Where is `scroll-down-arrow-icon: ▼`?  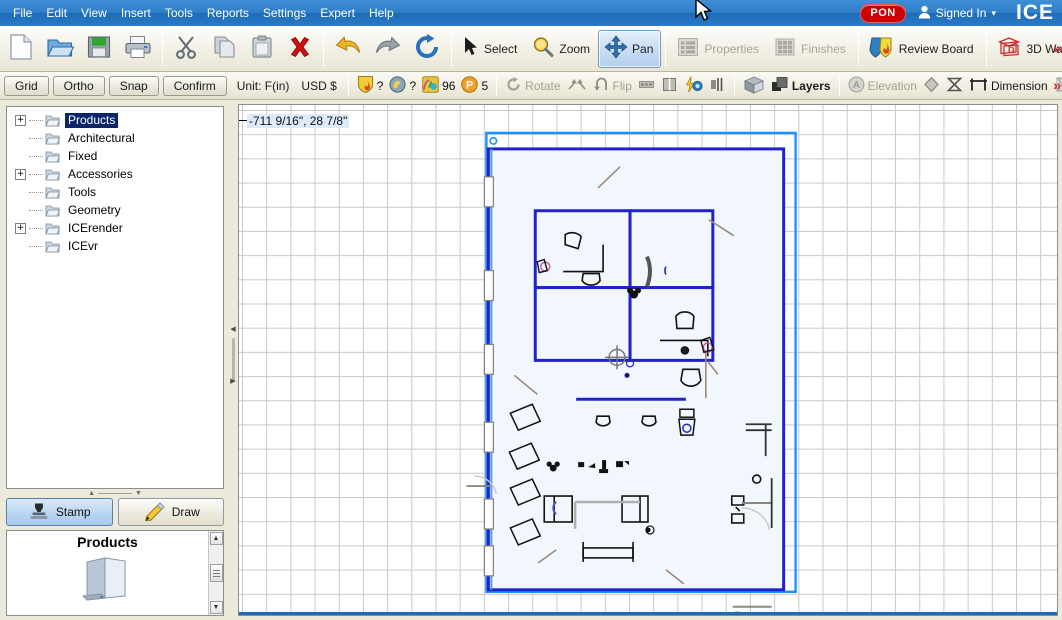 scroll-down-arrow-icon: ▼ is located at coordinates (216, 607).